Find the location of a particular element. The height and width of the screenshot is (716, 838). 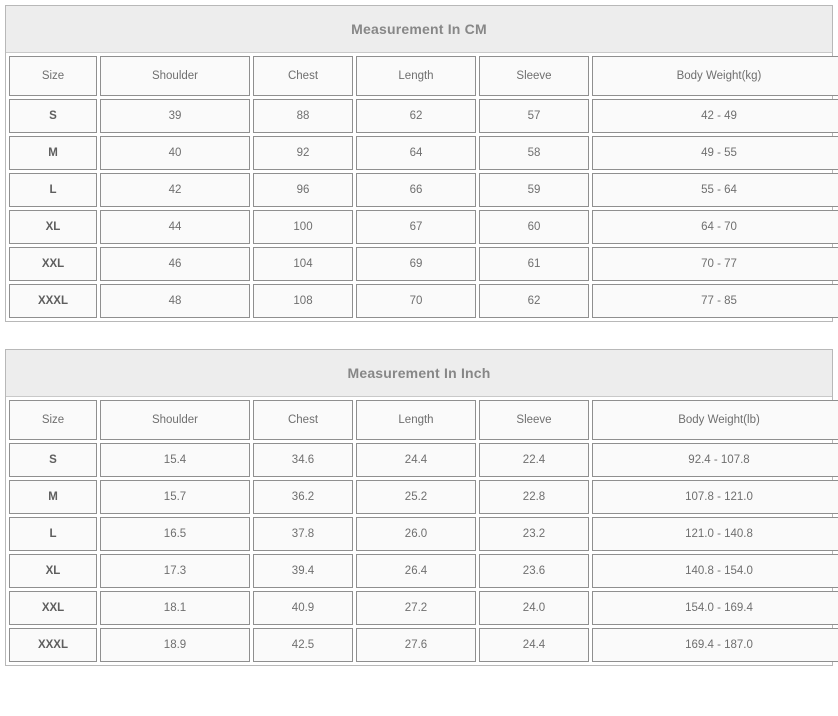

cell-shoulder: 44 is located at coordinates (175, 227).